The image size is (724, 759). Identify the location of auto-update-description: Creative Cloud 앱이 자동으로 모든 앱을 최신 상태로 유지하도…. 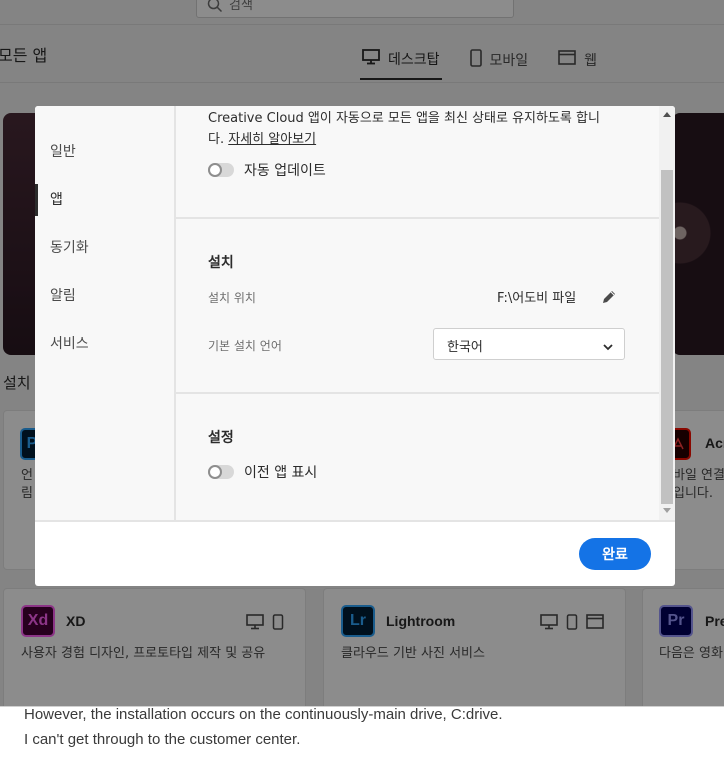
(404, 129).